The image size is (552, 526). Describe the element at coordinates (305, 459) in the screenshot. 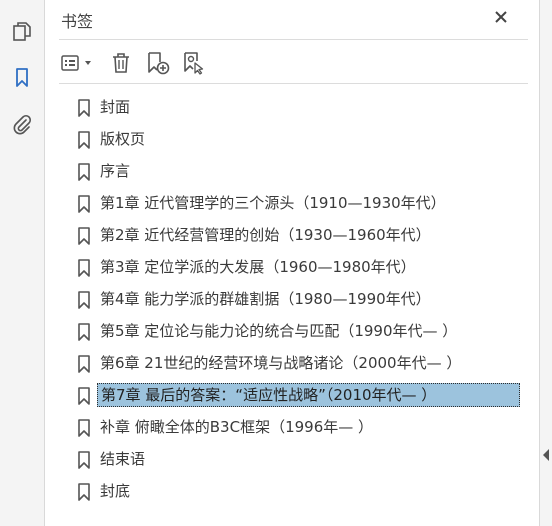

I see `bookmark-item: 结束语` at that location.